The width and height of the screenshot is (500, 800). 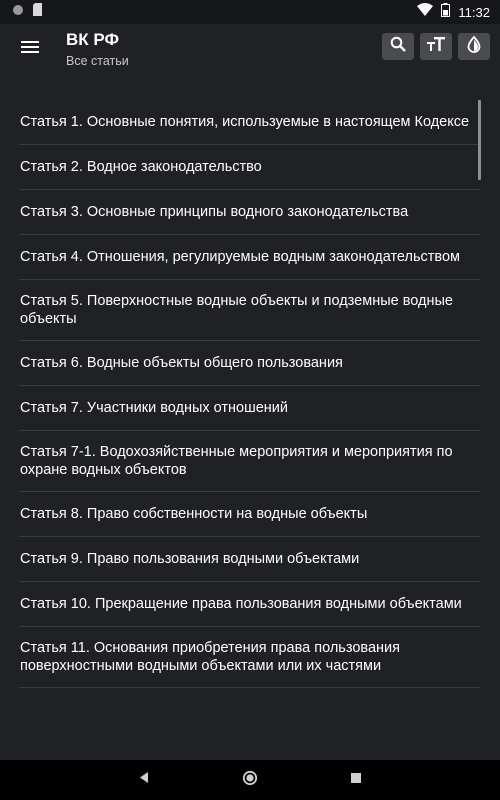 I want to click on theme-button, so click(x=474, y=46).